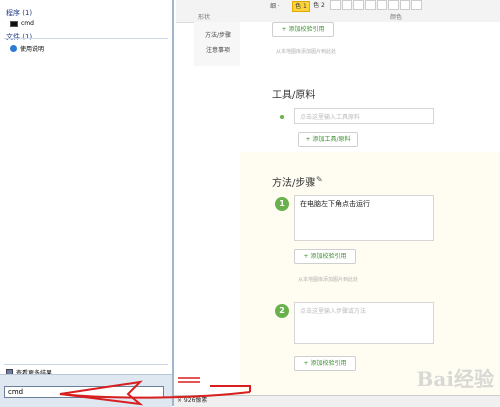  Describe the element at coordinates (282, 204) in the screenshot. I see `step-number-badge: 1` at that location.